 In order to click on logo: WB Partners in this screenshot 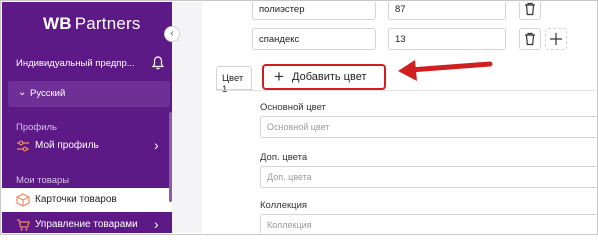, I will do `click(92, 24)`.